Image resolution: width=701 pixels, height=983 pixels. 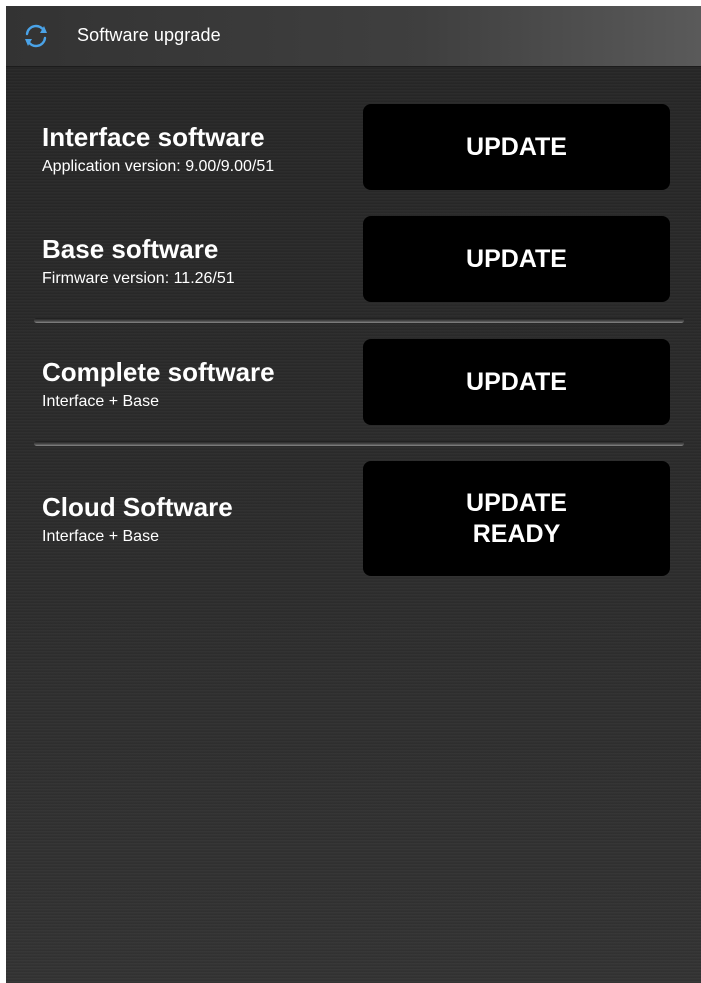 I want to click on interface-software-title: Interface software, so click(x=153, y=137).